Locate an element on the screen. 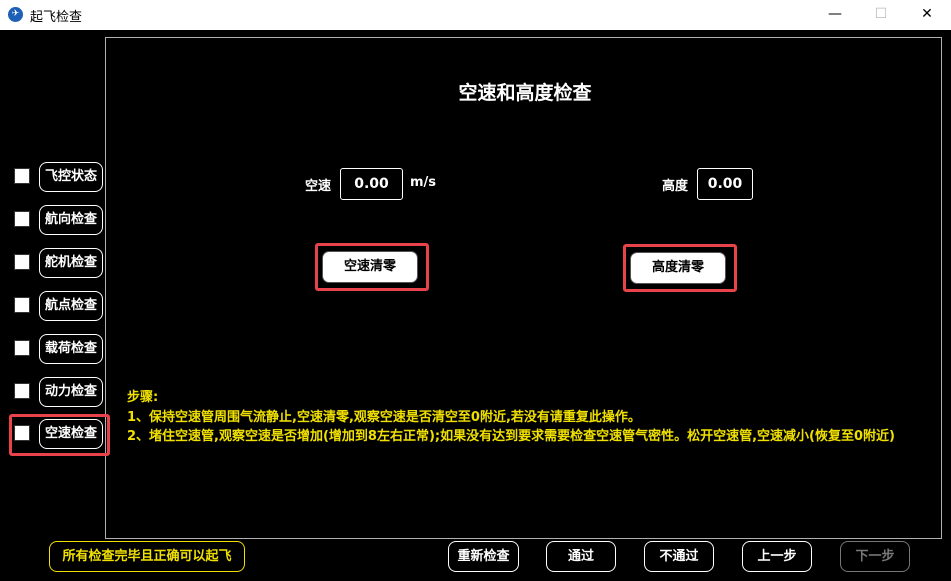 The width and height of the screenshot is (951, 581). next-step-button: 下一步 is located at coordinates (875, 556).